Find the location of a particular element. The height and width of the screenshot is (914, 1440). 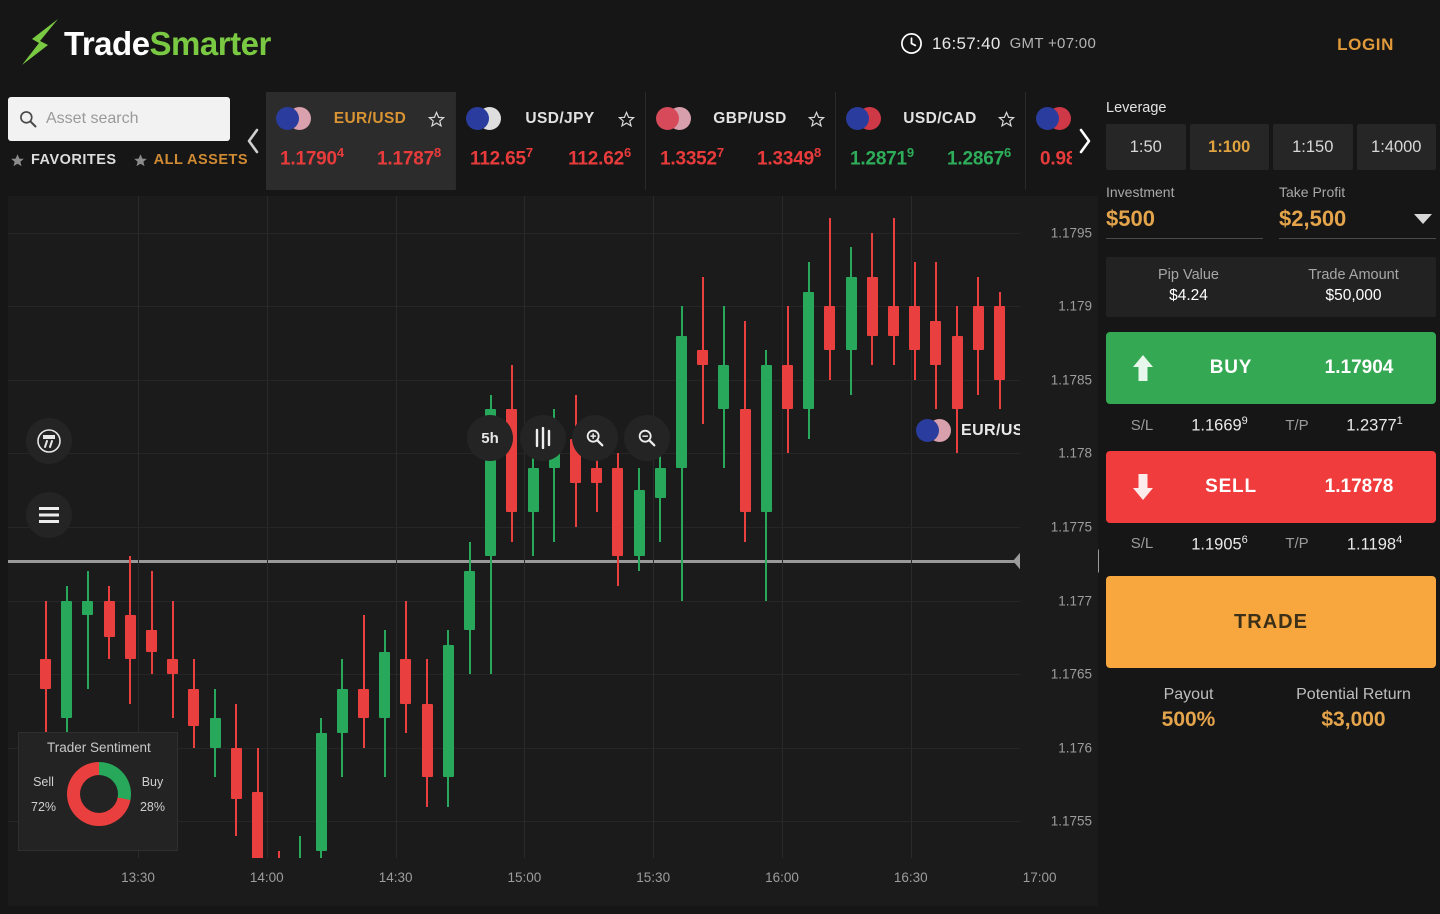

search-input is located at coordinates (133, 119).